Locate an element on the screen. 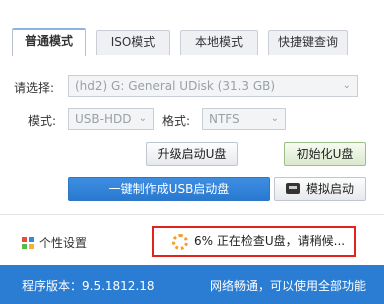 This screenshot has width=384, height=304. simulate-boot-button: 模拟启动 is located at coordinates (320, 189).